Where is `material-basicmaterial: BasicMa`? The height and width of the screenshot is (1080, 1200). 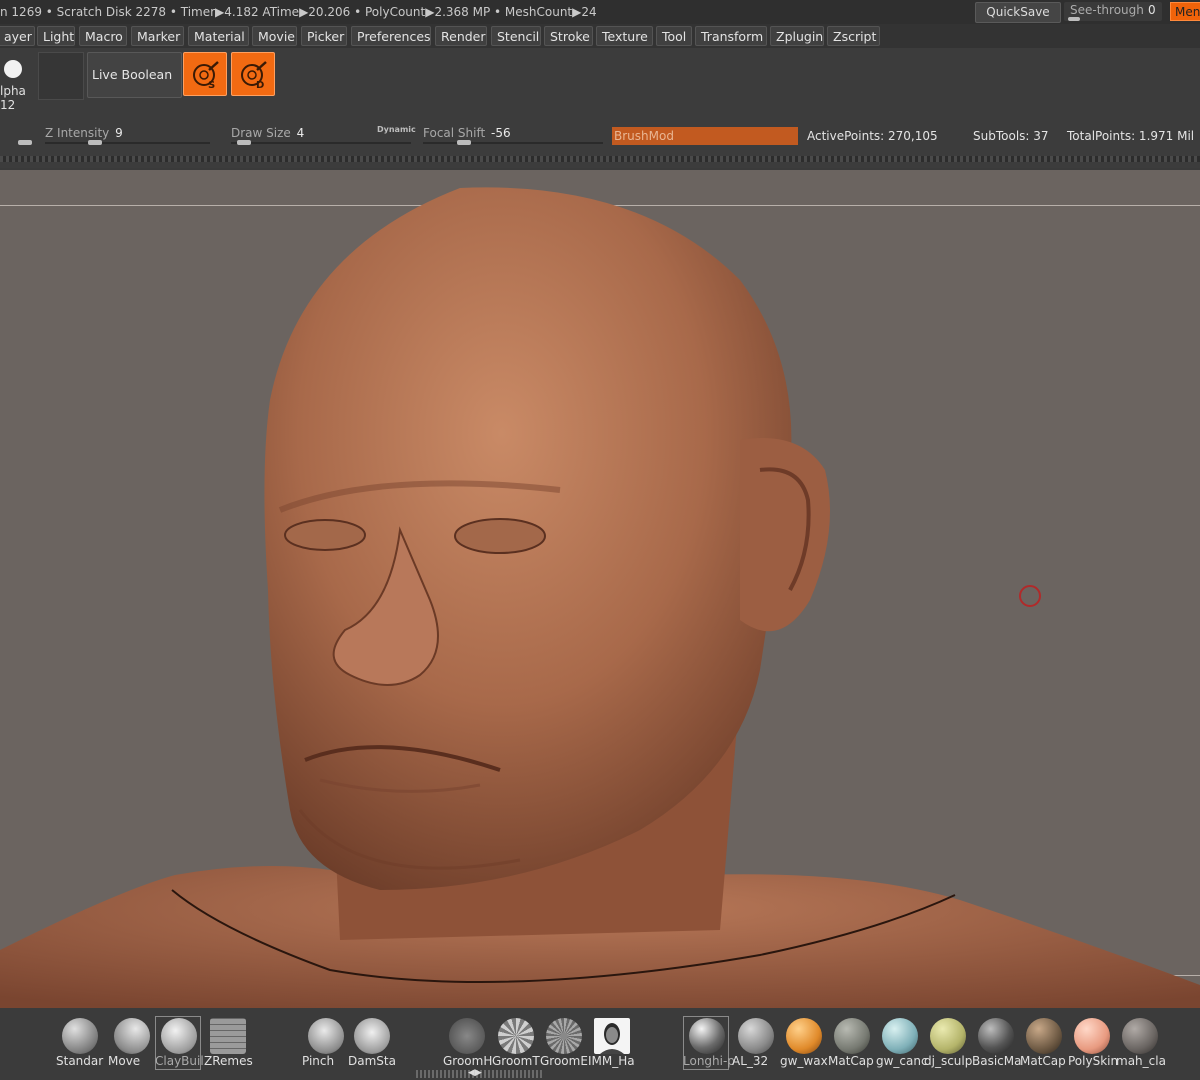 material-basicmaterial: BasicMa is located at coordinates (997, 1042).